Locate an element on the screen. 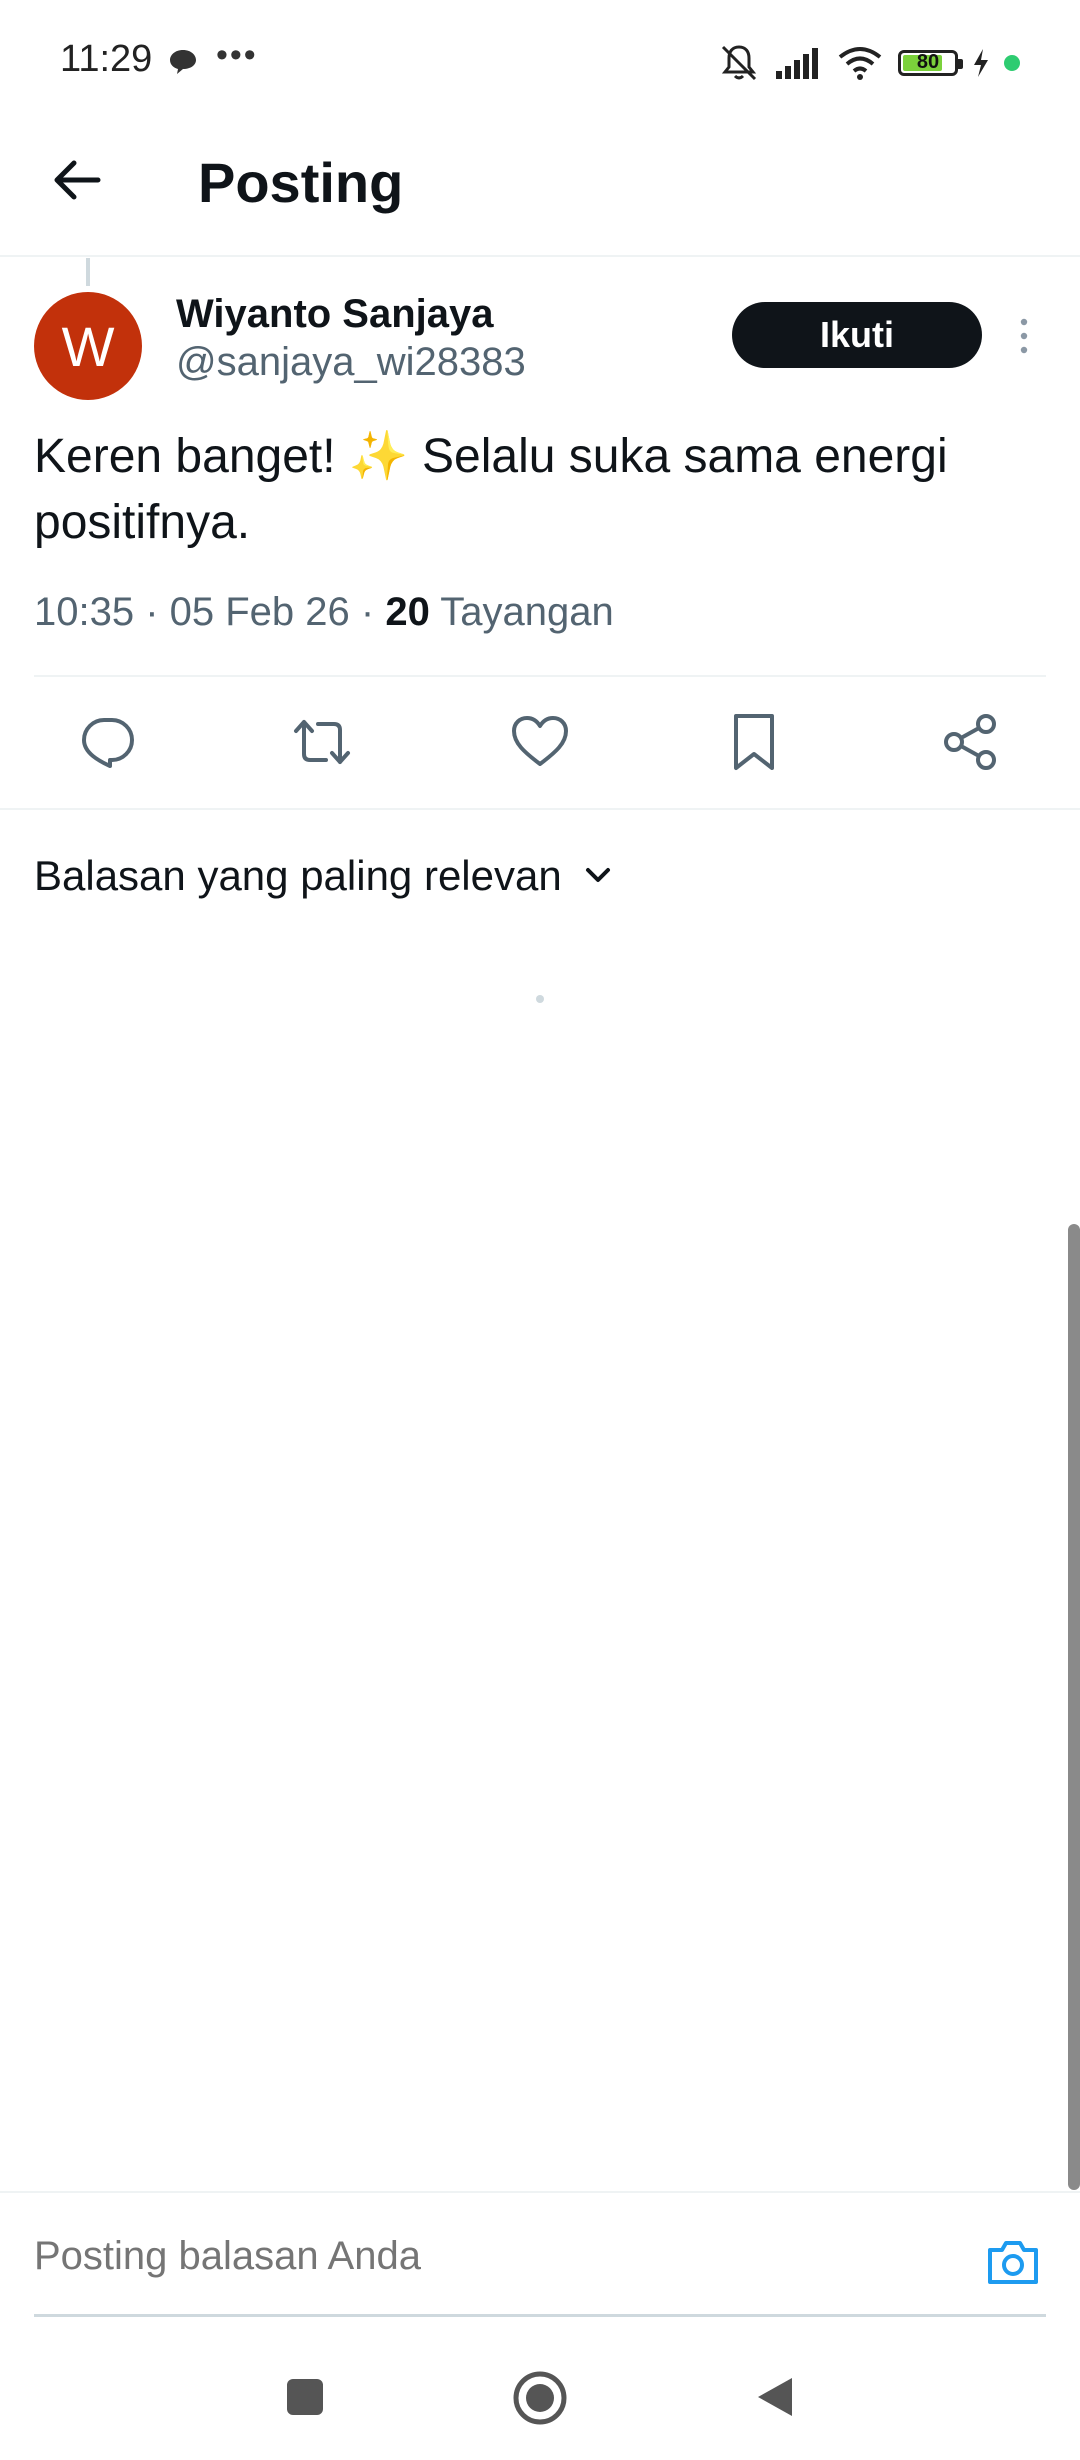  like-button is located at coordinates (540, 742).